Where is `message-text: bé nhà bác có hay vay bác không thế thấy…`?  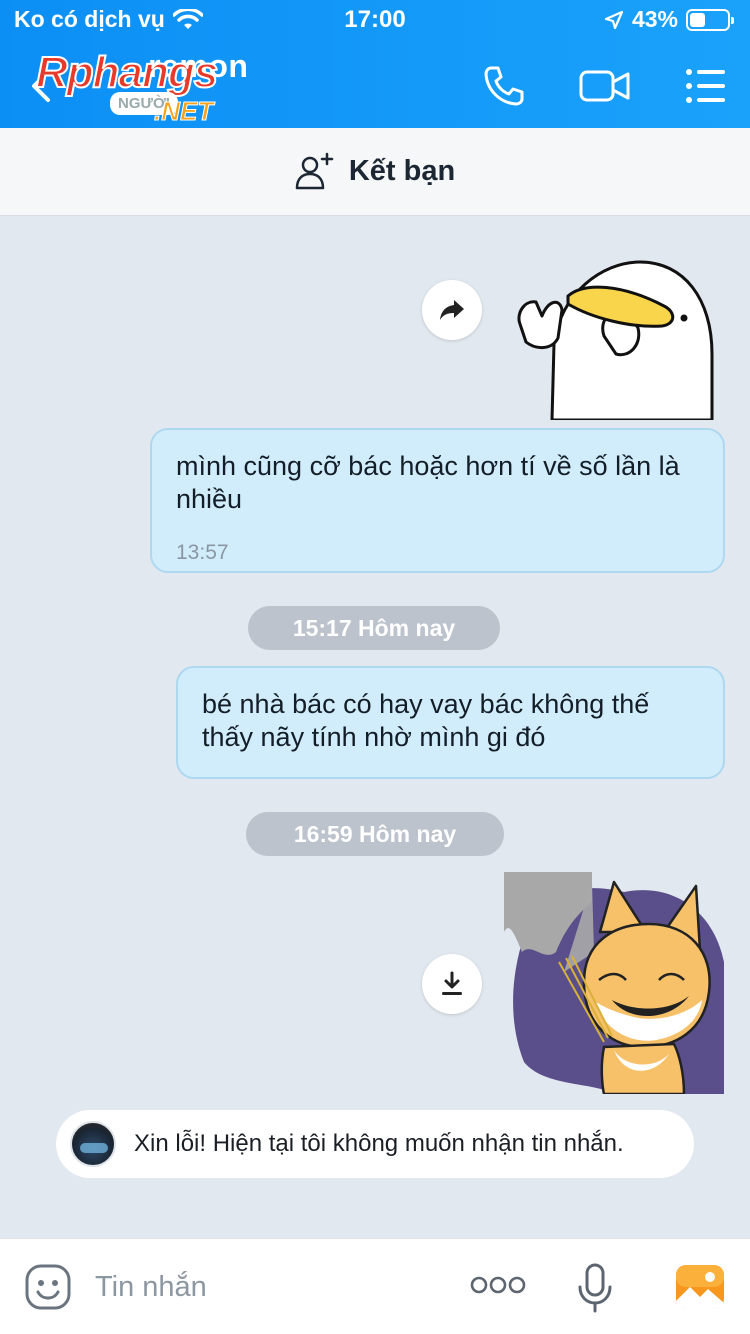 message-text: bé nhà bác có hay vay bác không thế thấy… is located at coordinates (426, 720).